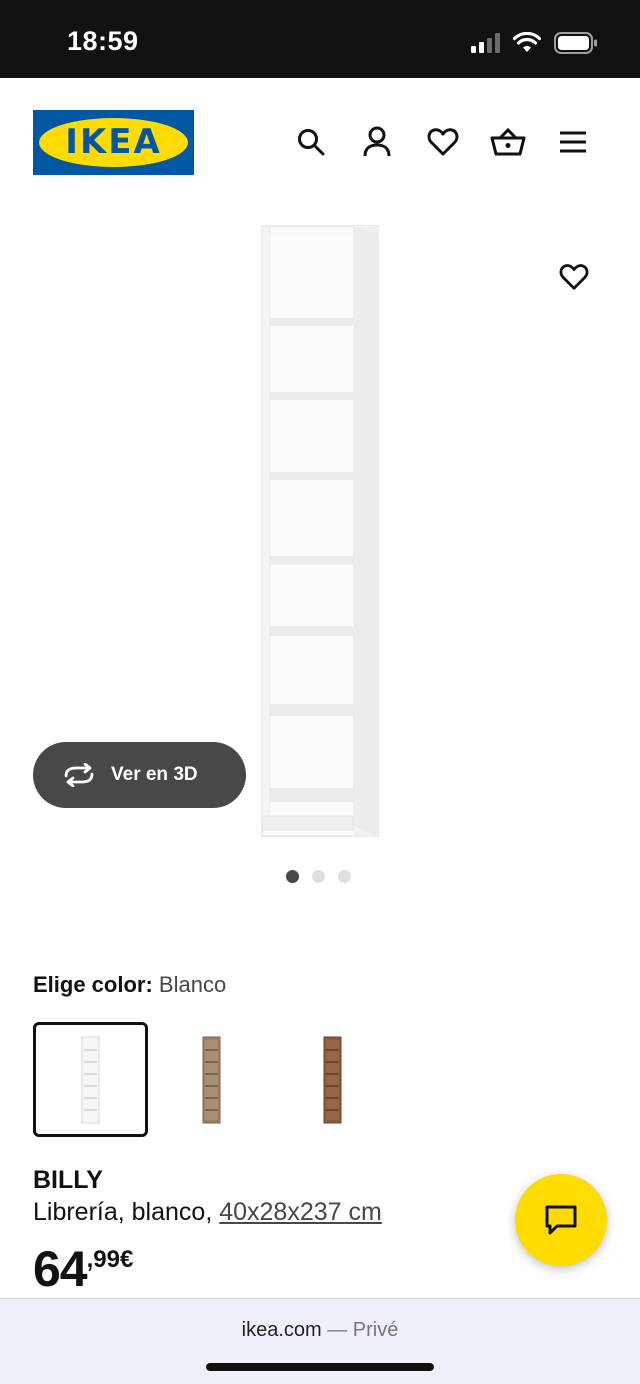 This screenshot has height=1384, width=640. What do you see at coordinates (360, 1330) in the screenshot?
I see `private-mode-label: — Privé` at bounding box center [360, 1330].